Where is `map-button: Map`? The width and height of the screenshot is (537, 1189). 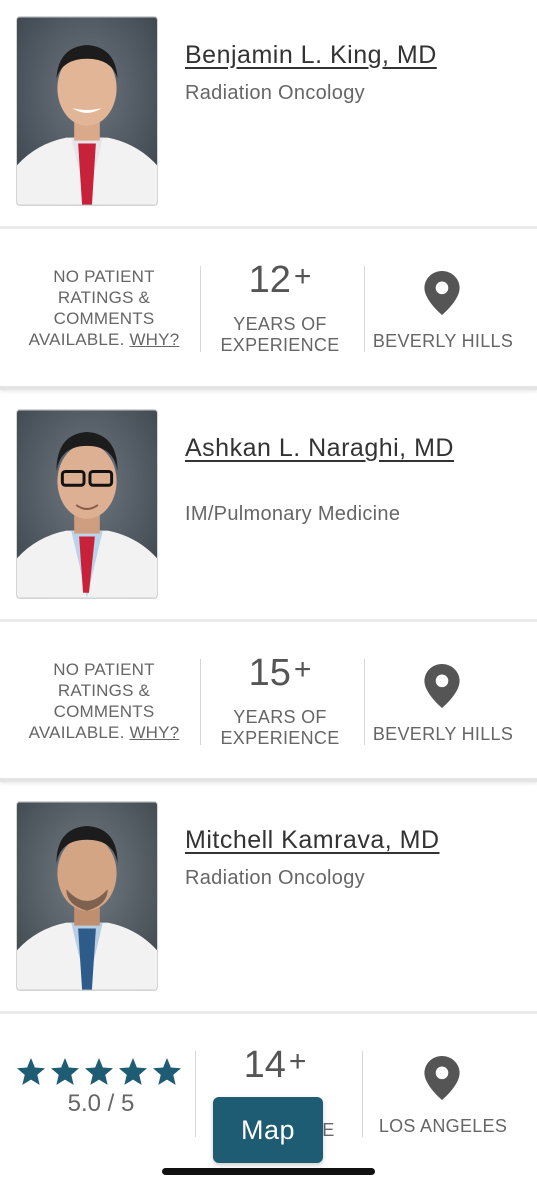 map-button: Map is located at coordinates (268, 1130).